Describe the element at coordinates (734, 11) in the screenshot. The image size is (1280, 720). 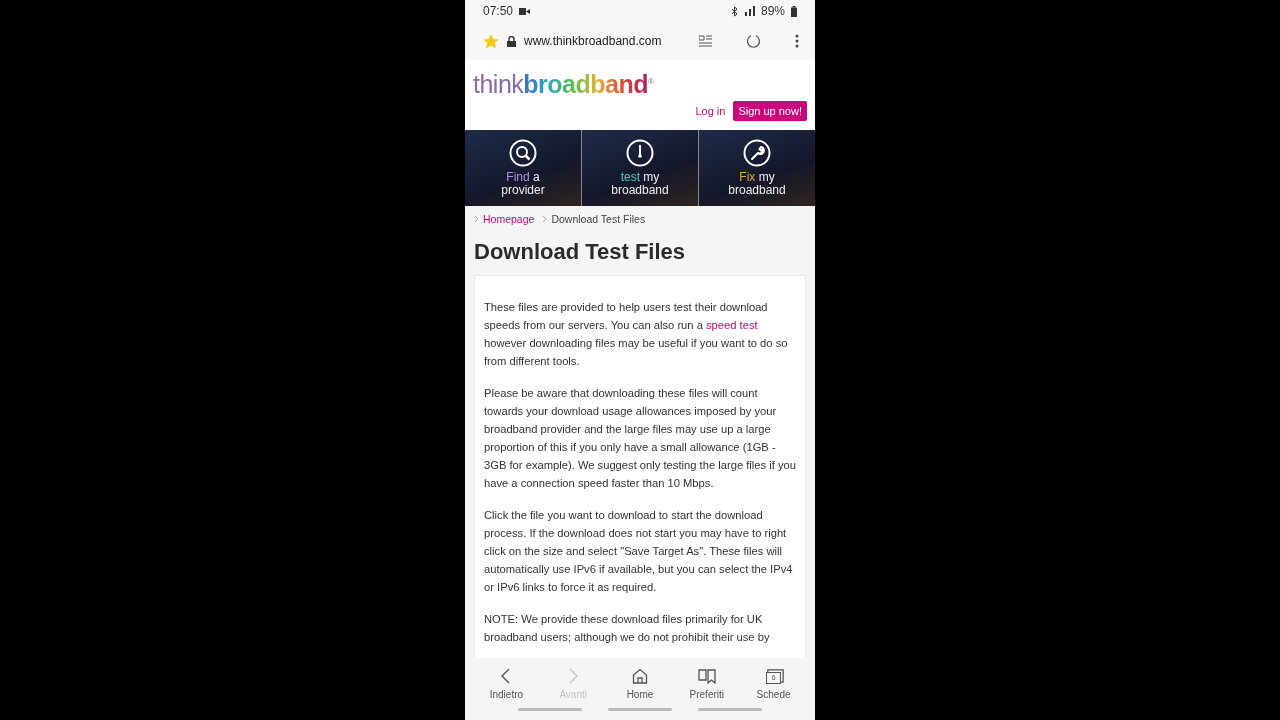
I see `bluetooth-icon` at that location.